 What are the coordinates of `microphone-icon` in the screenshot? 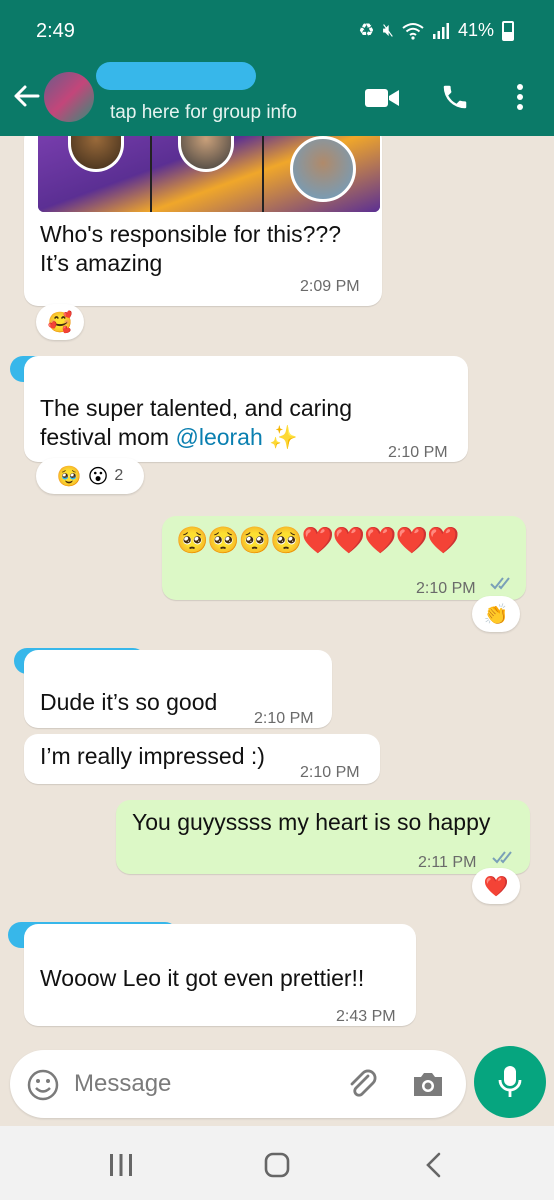 It's located at (510, 1081).